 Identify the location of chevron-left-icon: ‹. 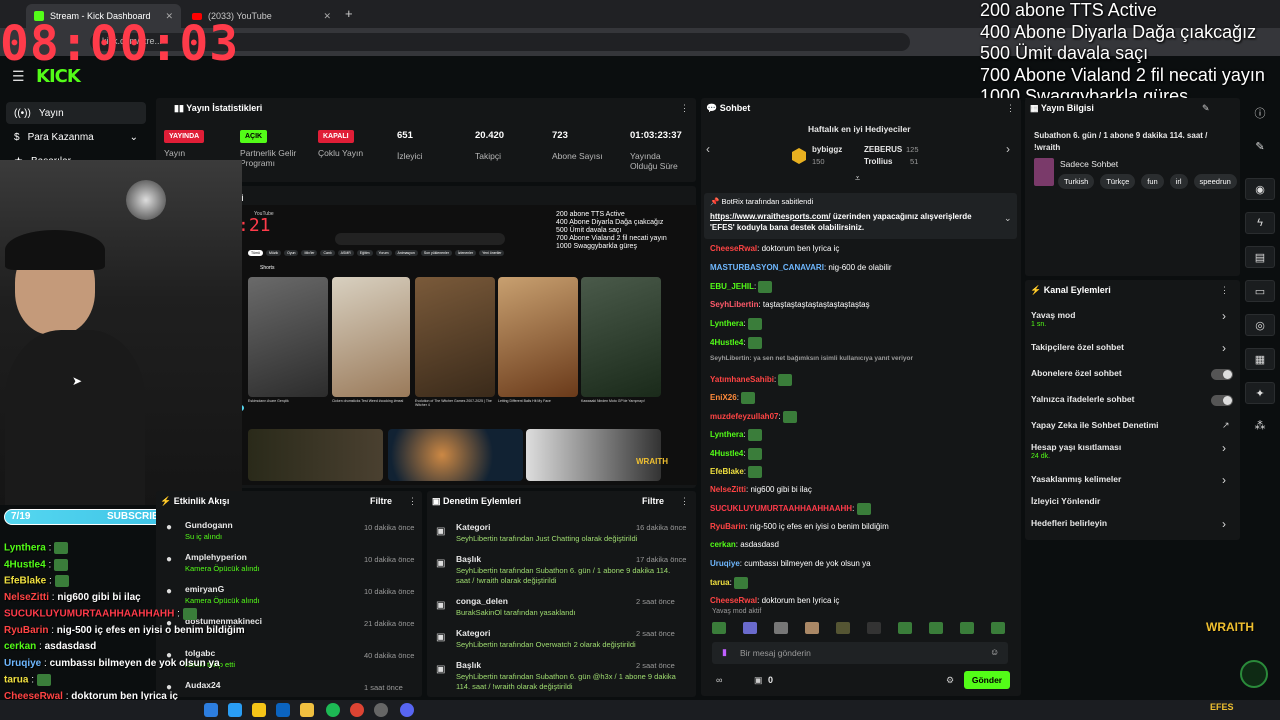
(708, 149).